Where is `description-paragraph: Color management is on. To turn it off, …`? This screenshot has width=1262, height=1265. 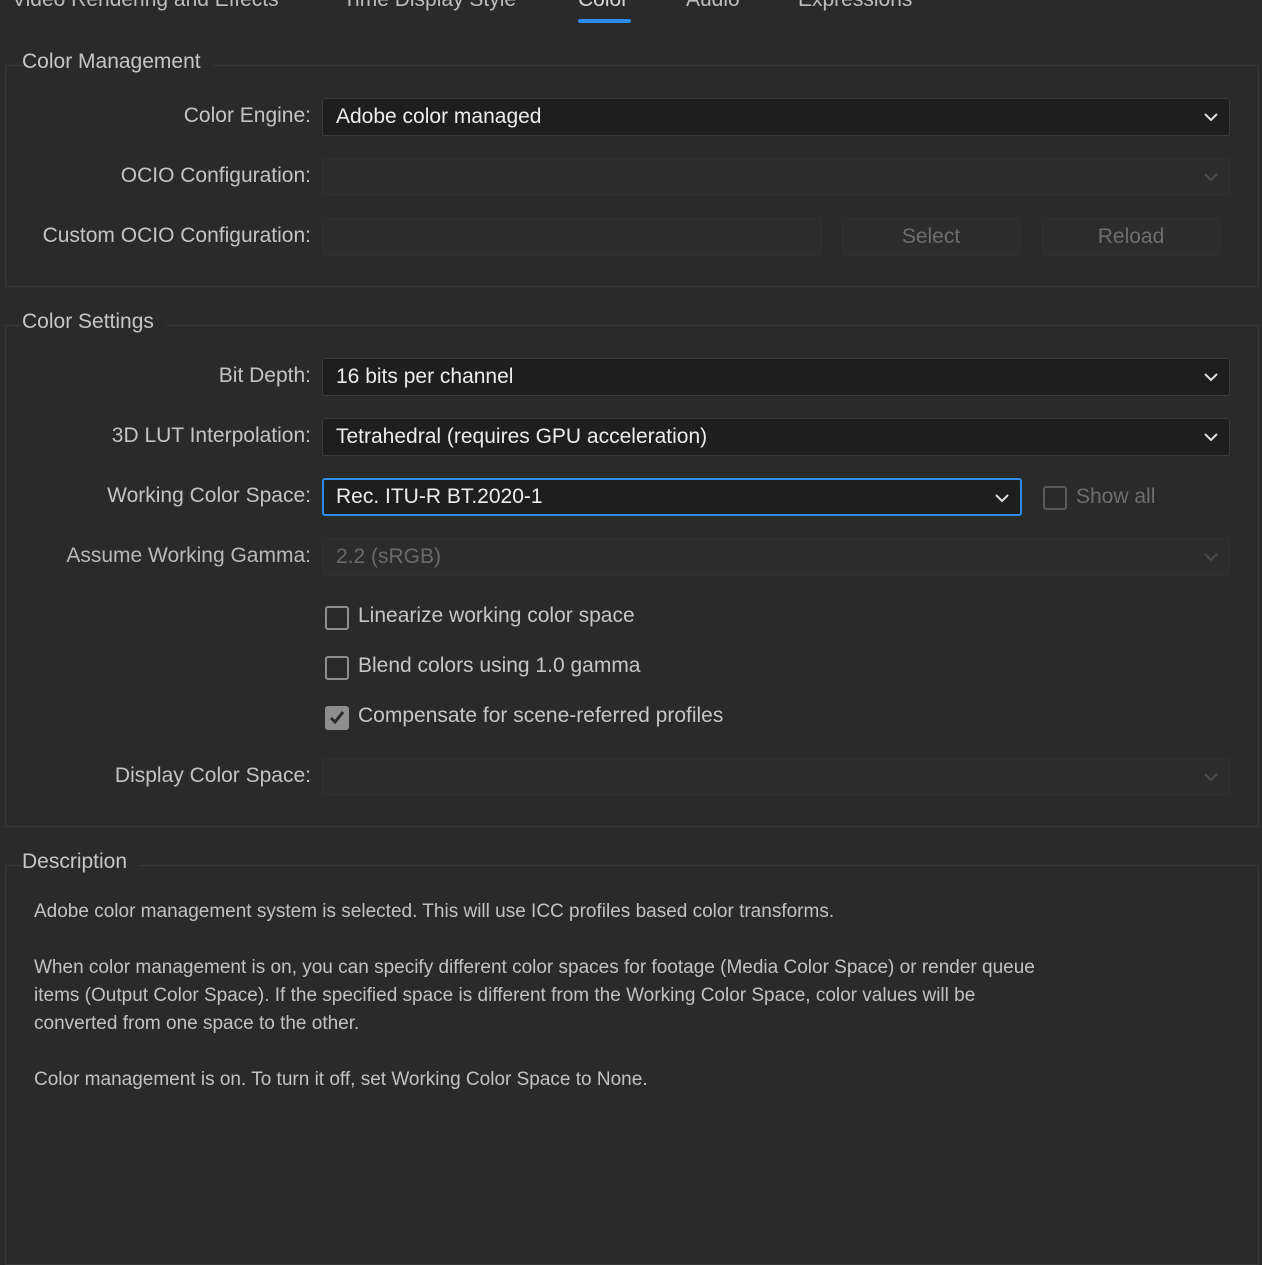
description-paragraph: Color management is on. To turn it off, … is located at coordinates (341, 1079).